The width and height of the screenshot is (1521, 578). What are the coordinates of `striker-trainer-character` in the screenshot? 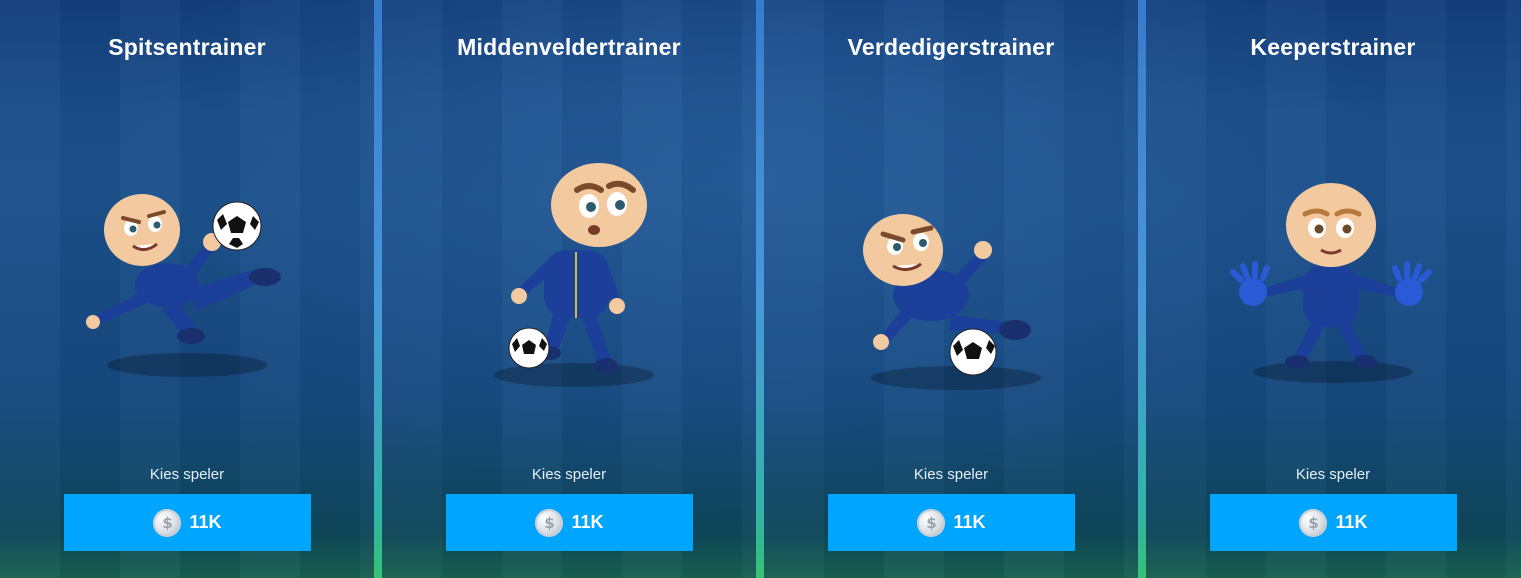 It's located at (183, 285).